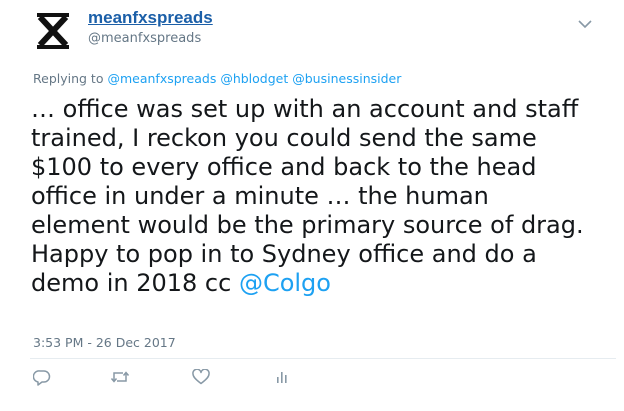  What do you see at coordinates (161, 78) in the screenshot?
I see `reply-mention: @meanfxspreads` at bounding box center [161, 78].